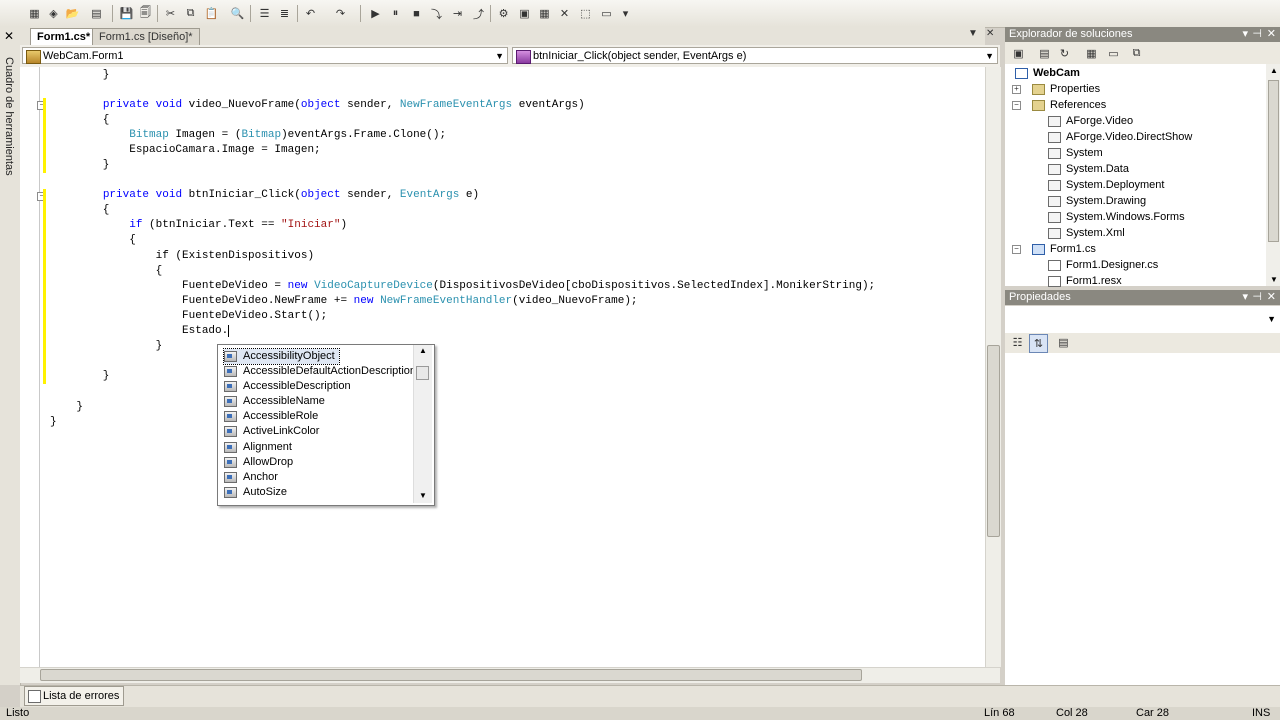  Describe the element at coordinates (1136, 53) in the screenshot. I see `class-diagram-icon: ⧉` at that location.